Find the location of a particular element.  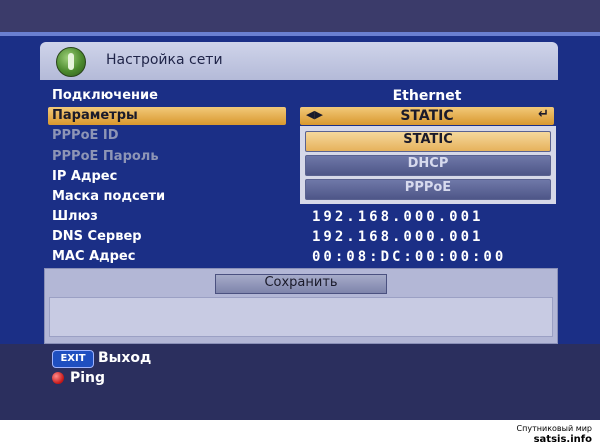

info-icon-mark is located at coordinates (71, 61).